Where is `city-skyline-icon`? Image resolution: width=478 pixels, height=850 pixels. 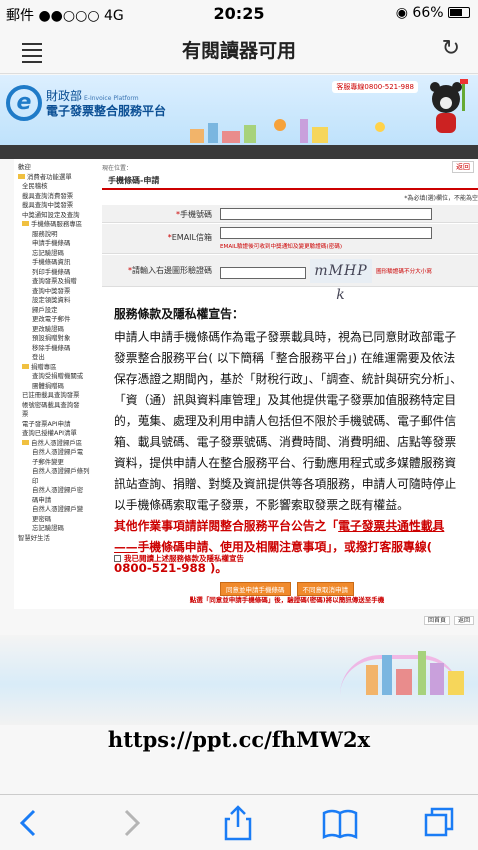 city-skyline-icon is located at coordinates (287, 131).